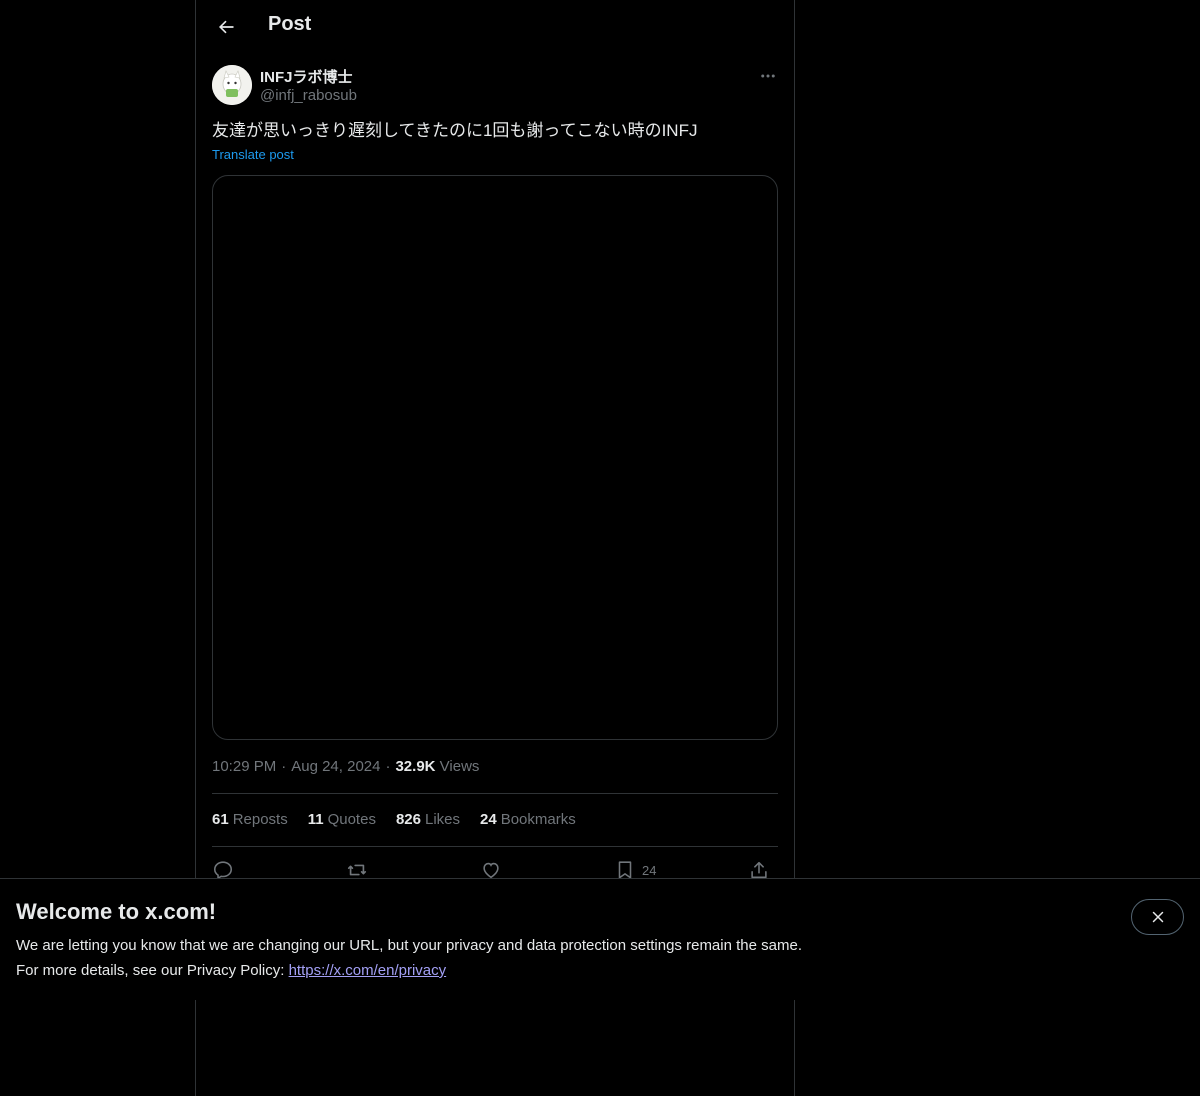 This screenshot has height=1096, width=1200. What do you see at coordinates (315, 819) in the screenshot?
I see `quotes-count: 11` at bounding box center [315, 819].